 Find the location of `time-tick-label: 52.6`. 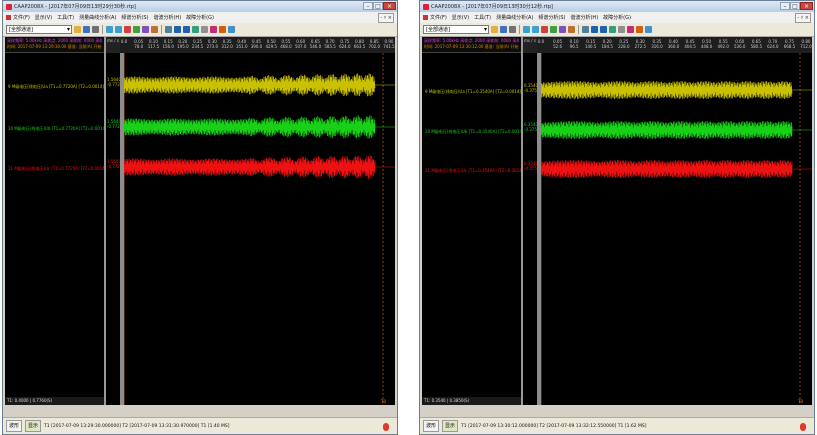

time-tick-label: 52.6 is located at coordinates (557, 46).